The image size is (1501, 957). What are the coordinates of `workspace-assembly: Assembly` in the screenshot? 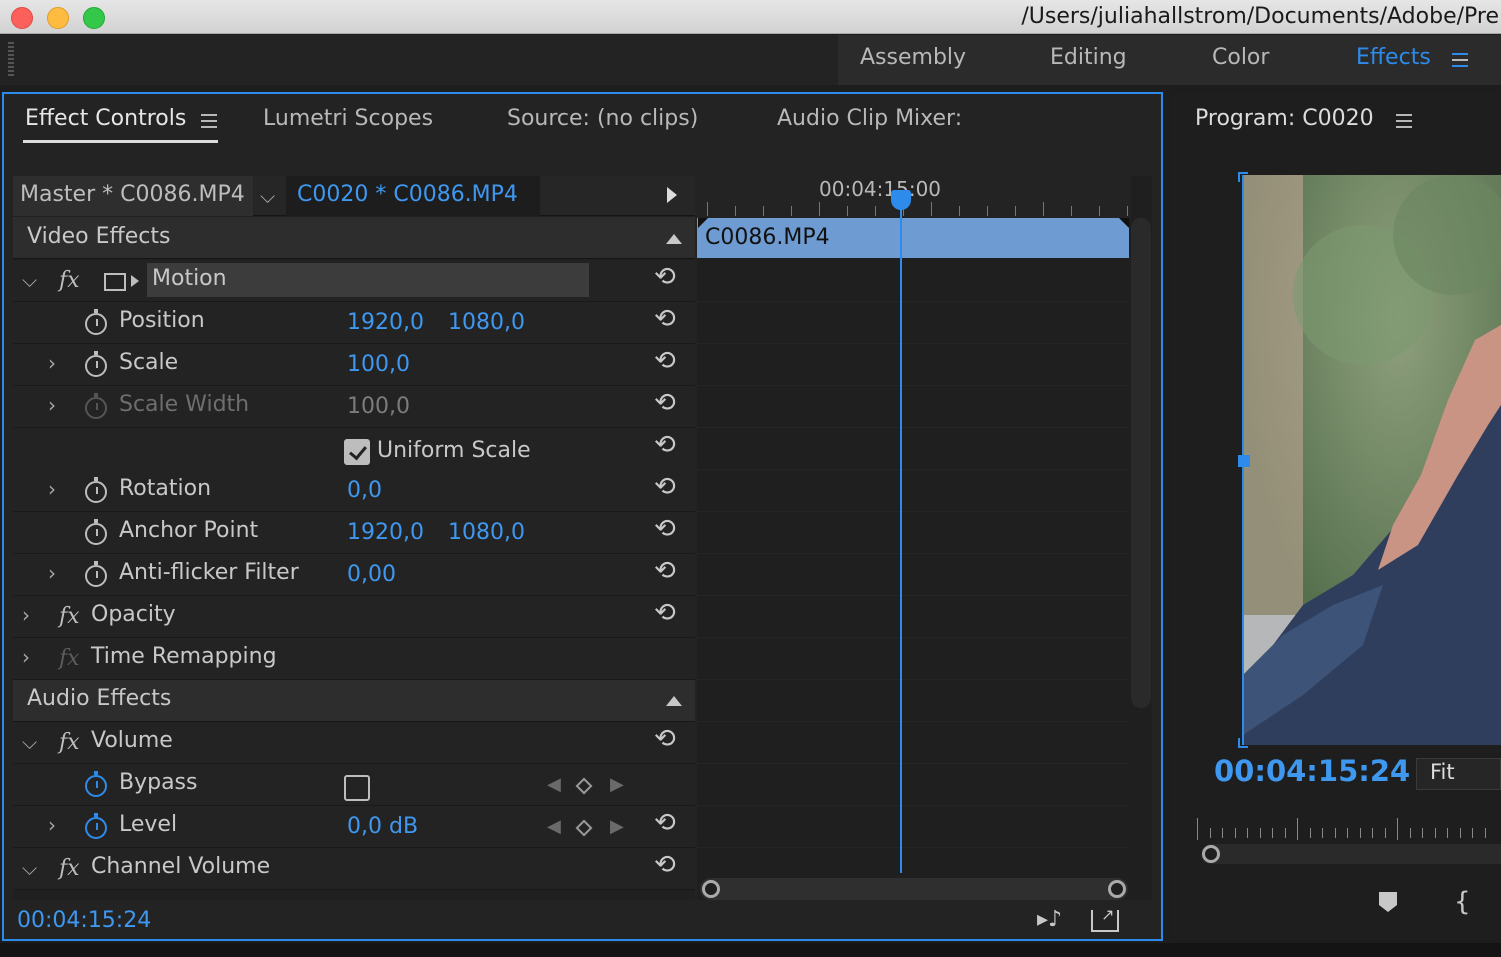 It's located at (913, 57).